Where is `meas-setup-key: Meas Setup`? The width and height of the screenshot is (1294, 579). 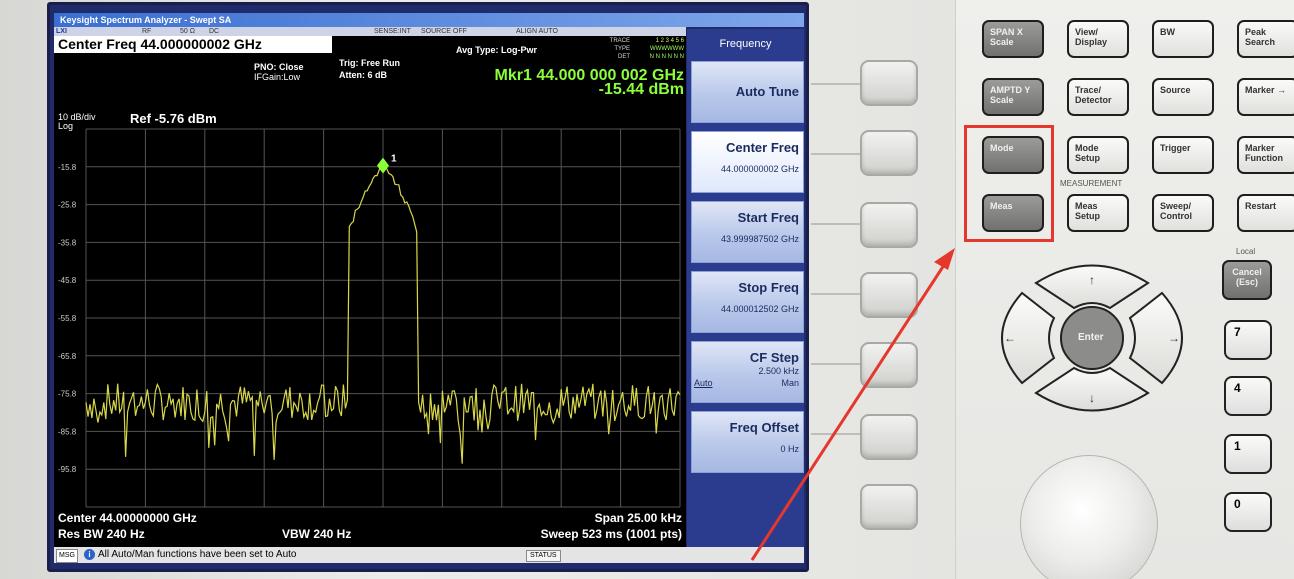 meas-setup-key: Meas Setup is located at coordinates (1098, 213).